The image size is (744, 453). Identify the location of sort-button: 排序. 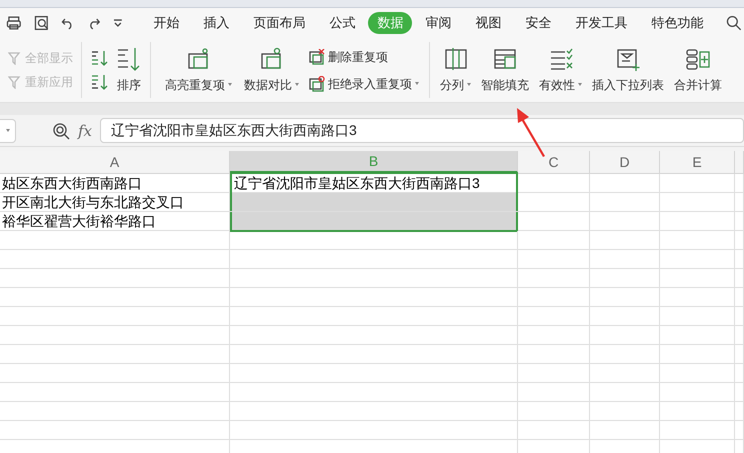
(129, 70).